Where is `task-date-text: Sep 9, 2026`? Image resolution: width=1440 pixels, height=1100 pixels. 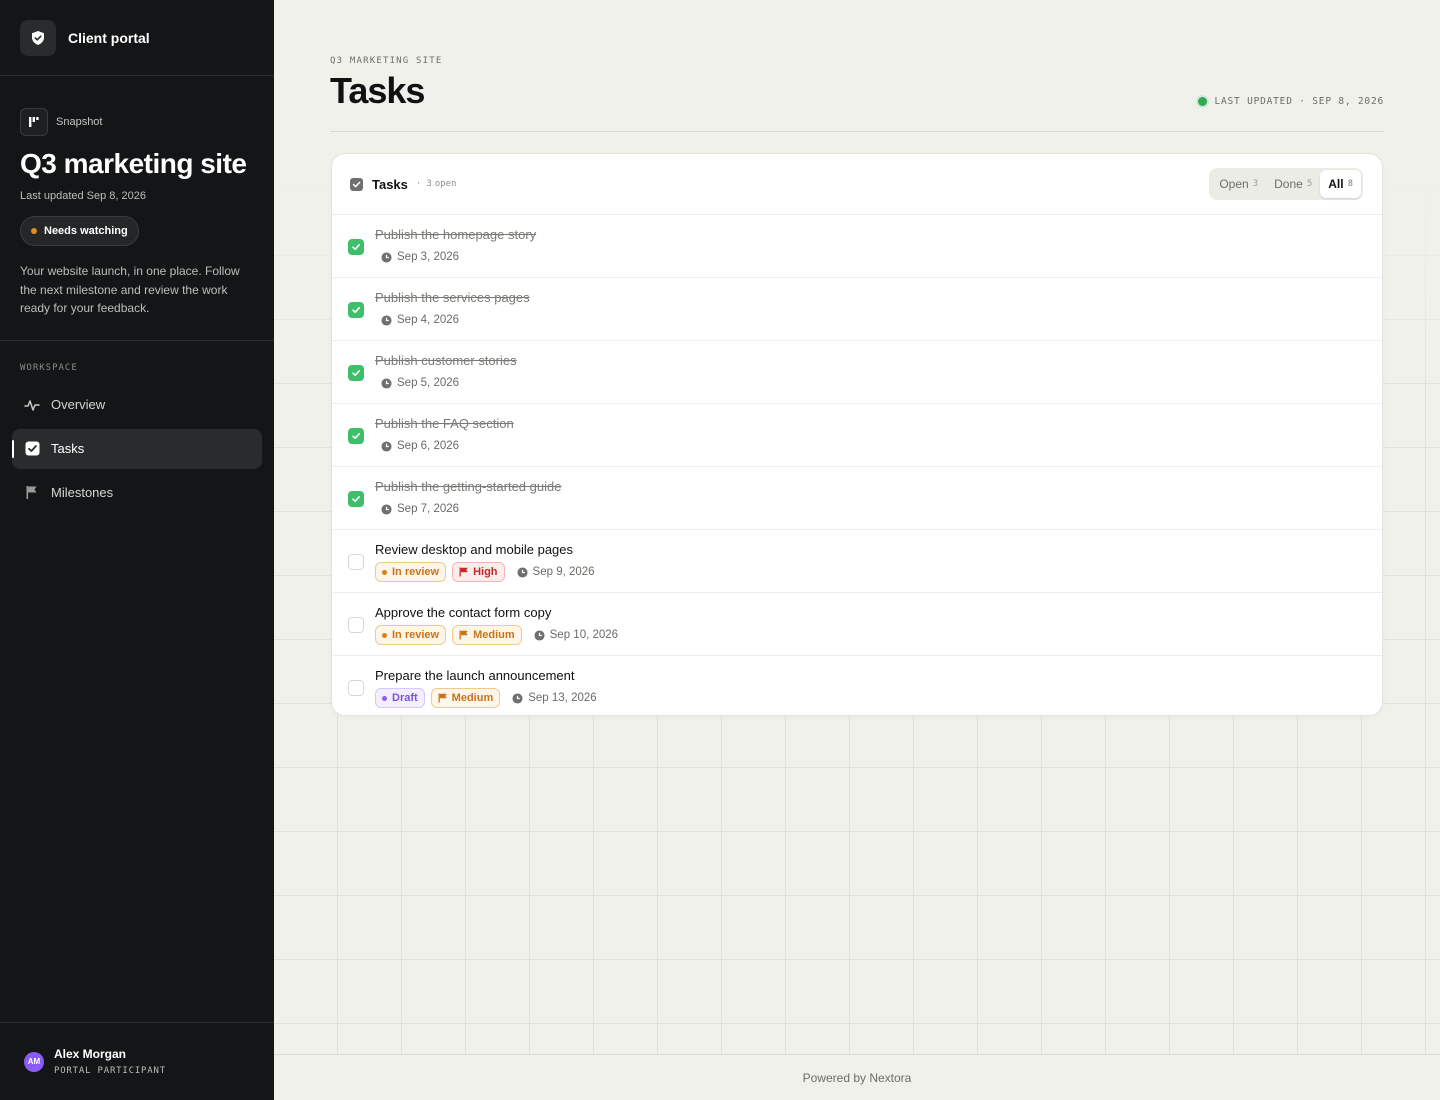
task-date-text: Sep 9, 2026 is located at coordinates (563, 572).